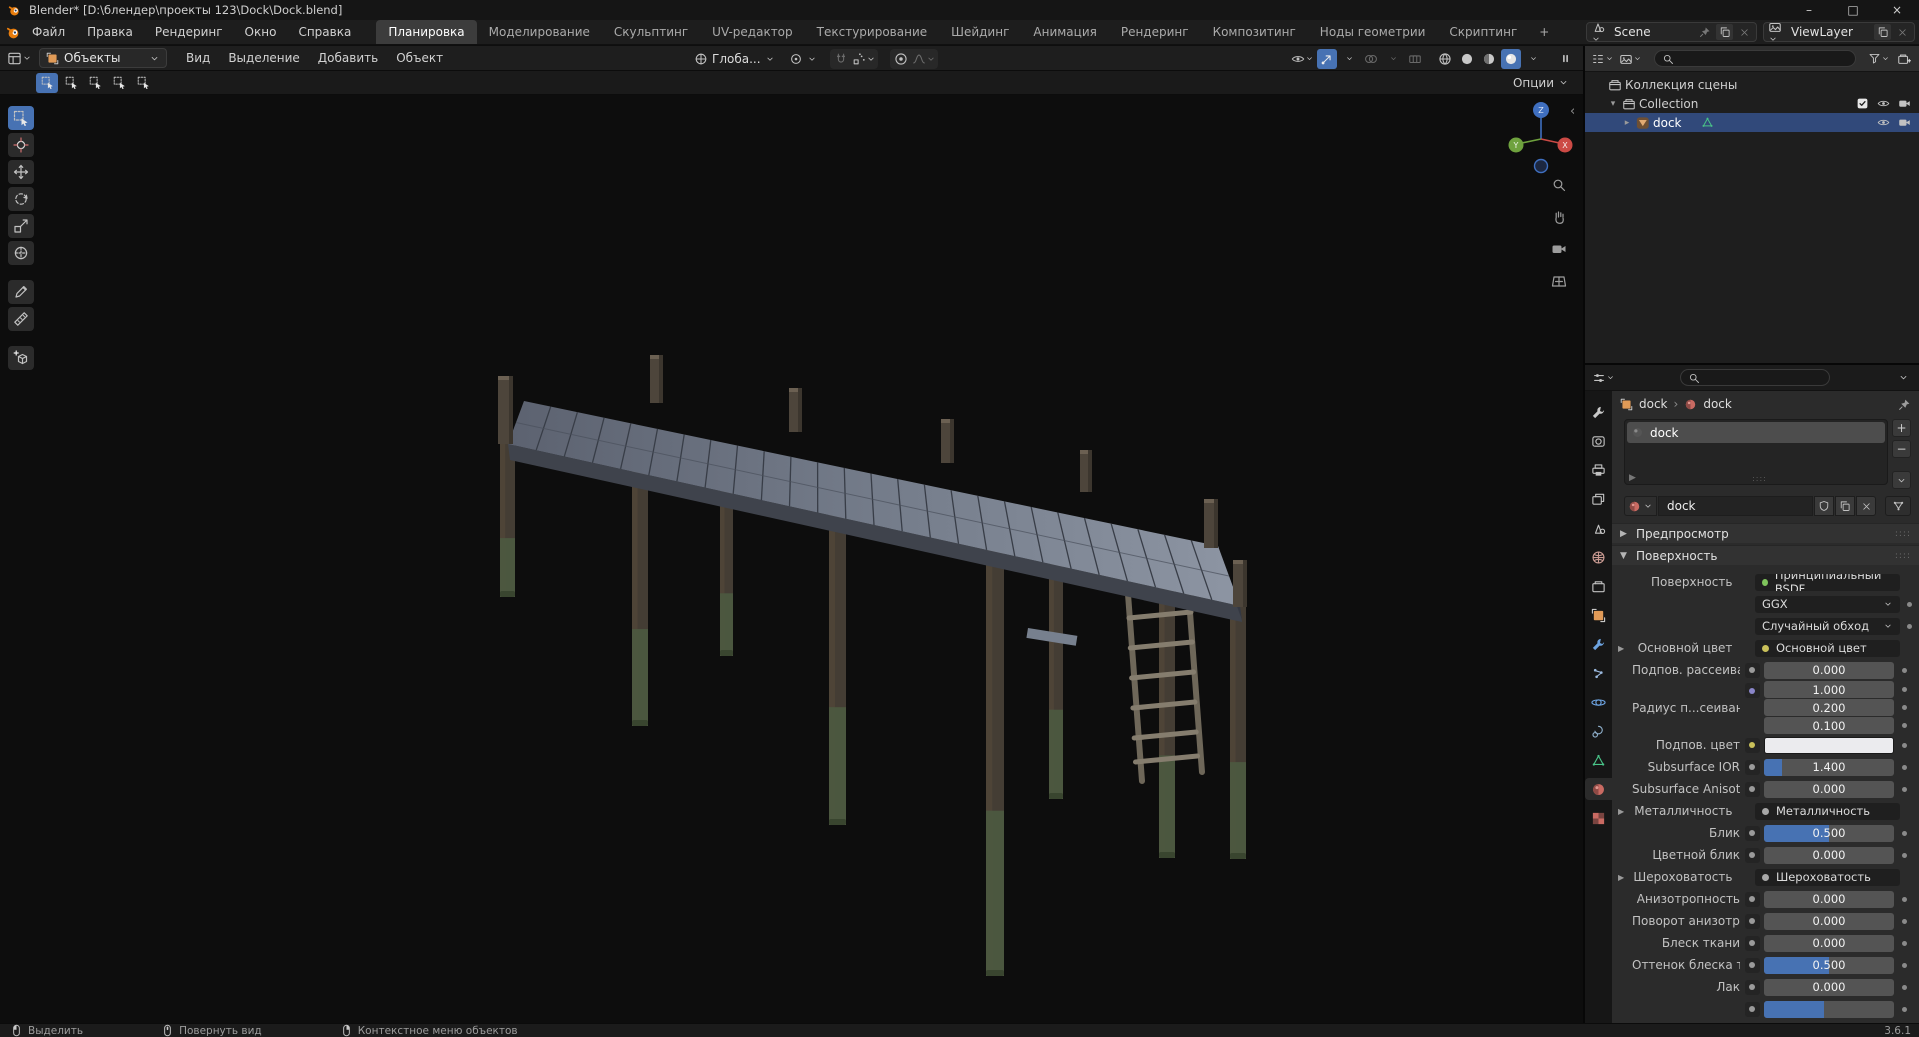 The image size is (1919, 1037). What do you see at coordinates (1598, 731) in the screenshot?
I see `properties-tab-constraints` at bounding box center [1598, 731].